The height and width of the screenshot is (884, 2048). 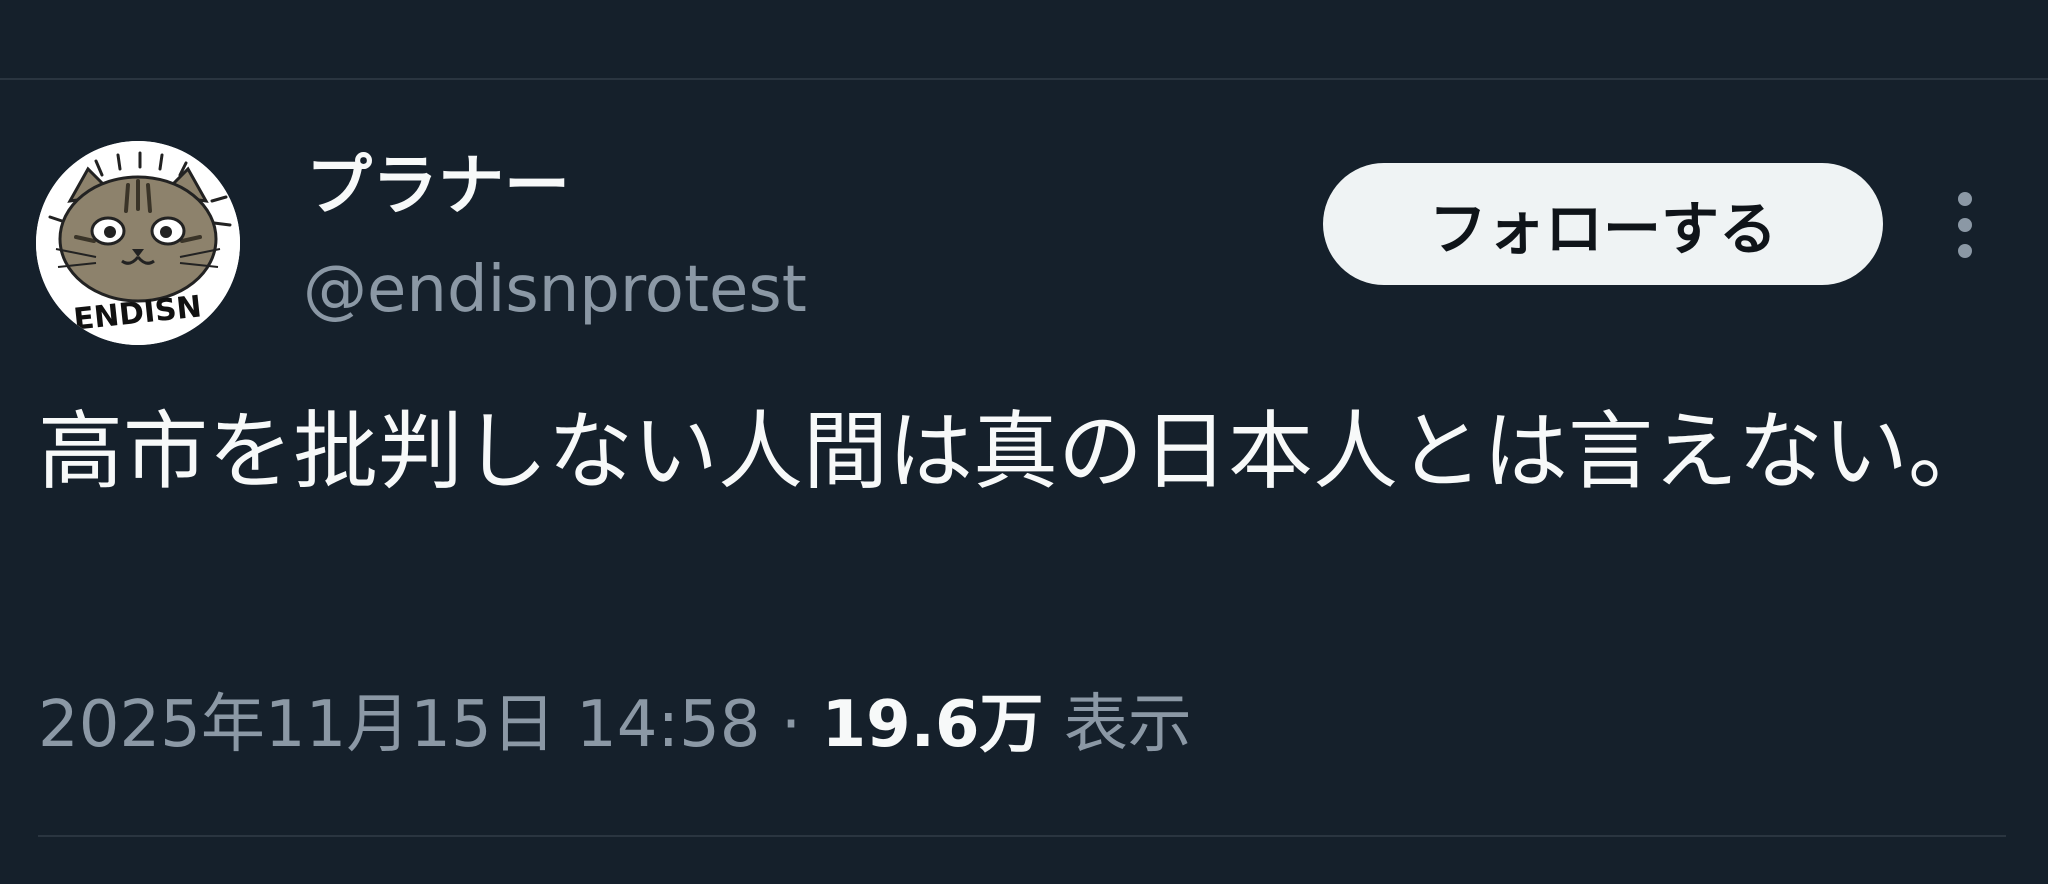 I want to click on views-label: 表示, so click(x=1117, y=725).